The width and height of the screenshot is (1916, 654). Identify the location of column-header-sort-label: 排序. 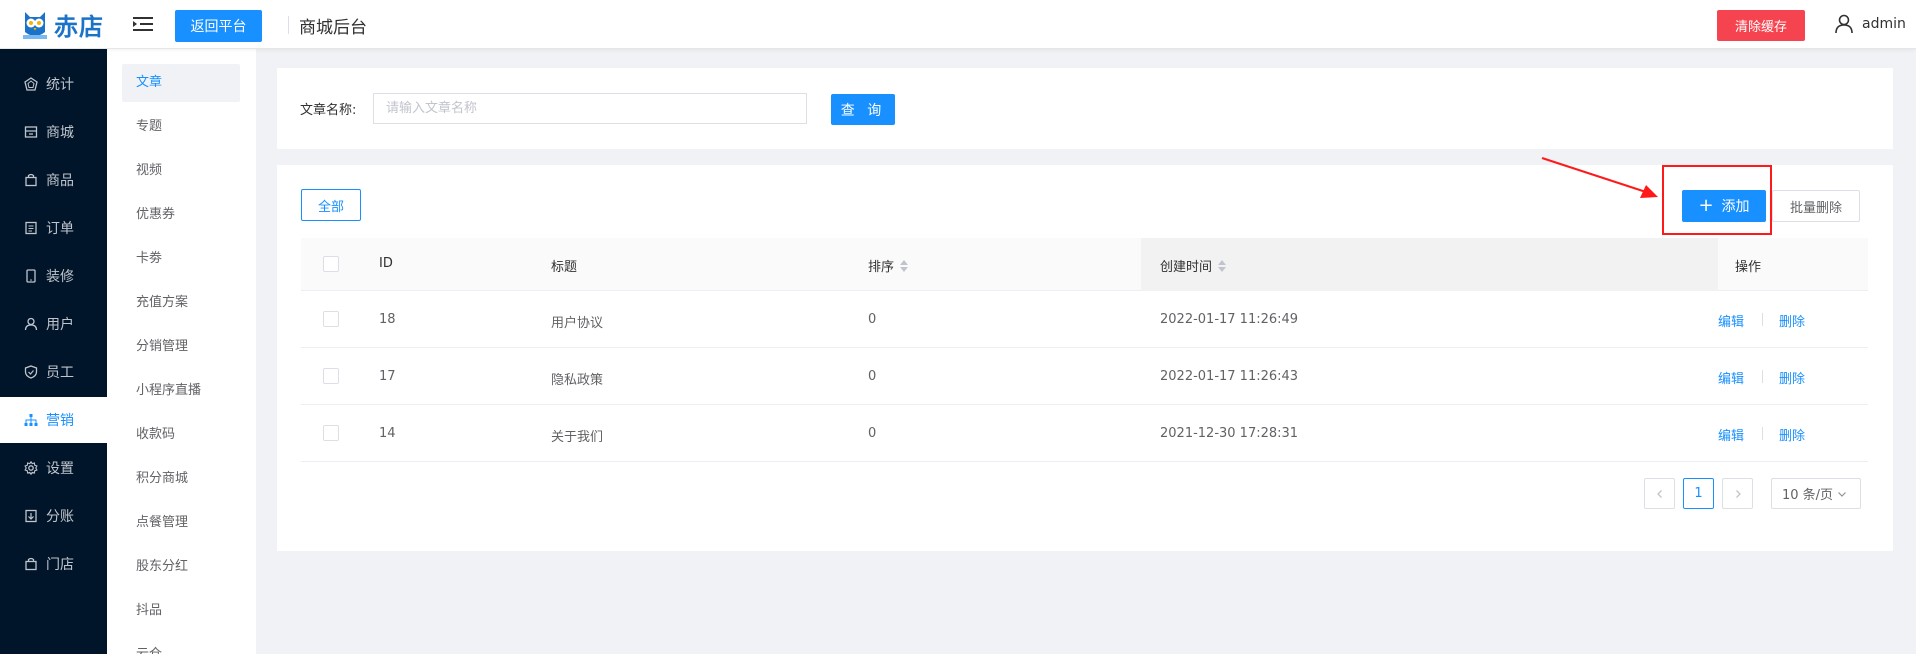
(881, 267).